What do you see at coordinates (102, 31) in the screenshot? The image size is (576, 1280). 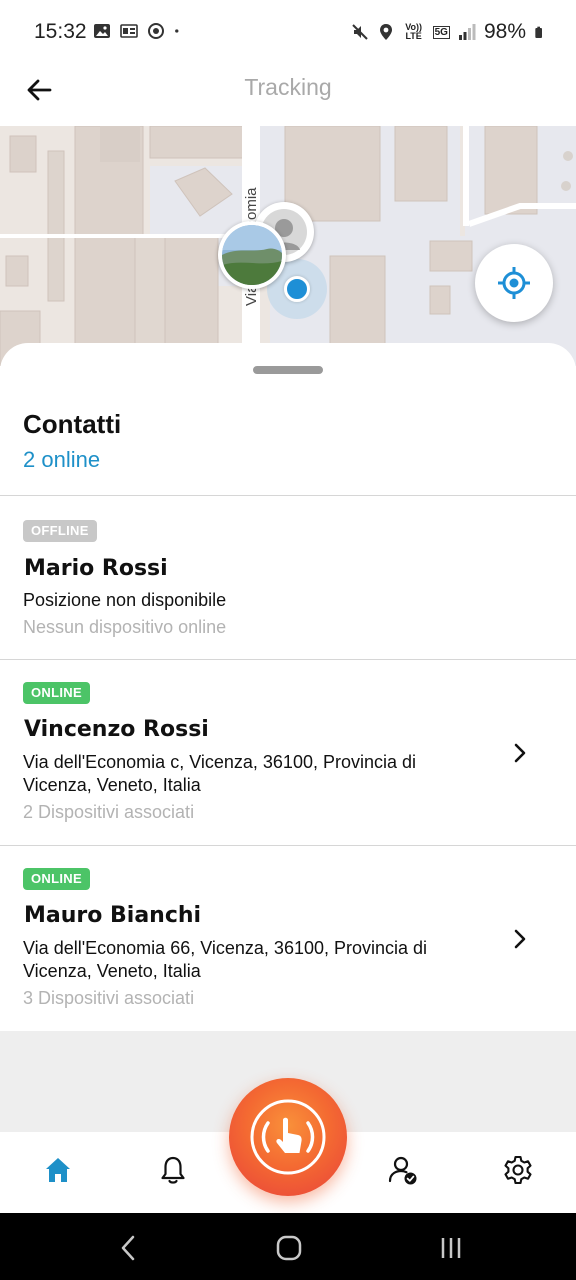 I see `image-icon` at bounding box center [102, 31].